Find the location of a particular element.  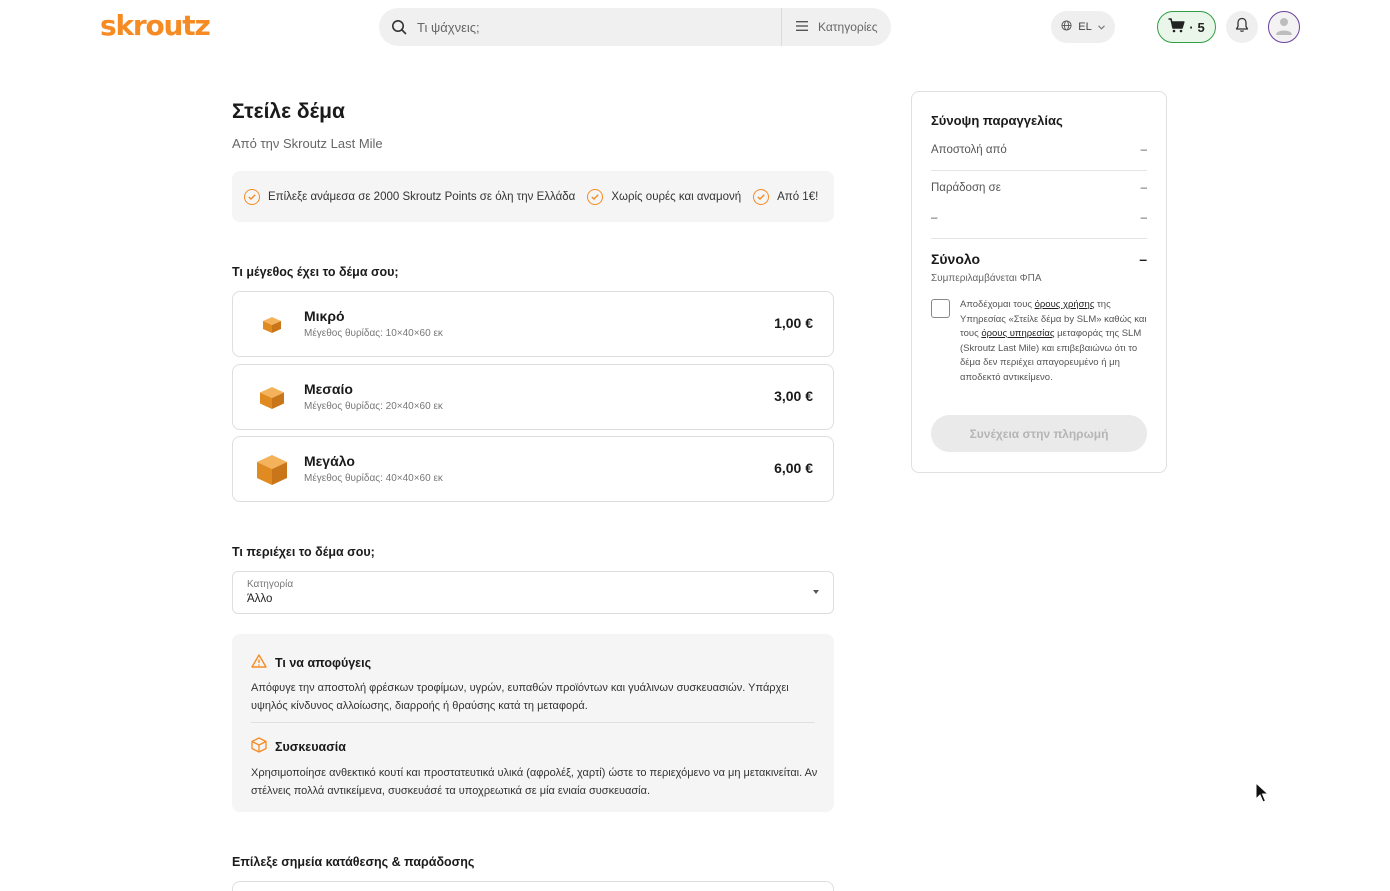

avoid-title: Τι να αποφύγεις is located at coordinates (323, 662).